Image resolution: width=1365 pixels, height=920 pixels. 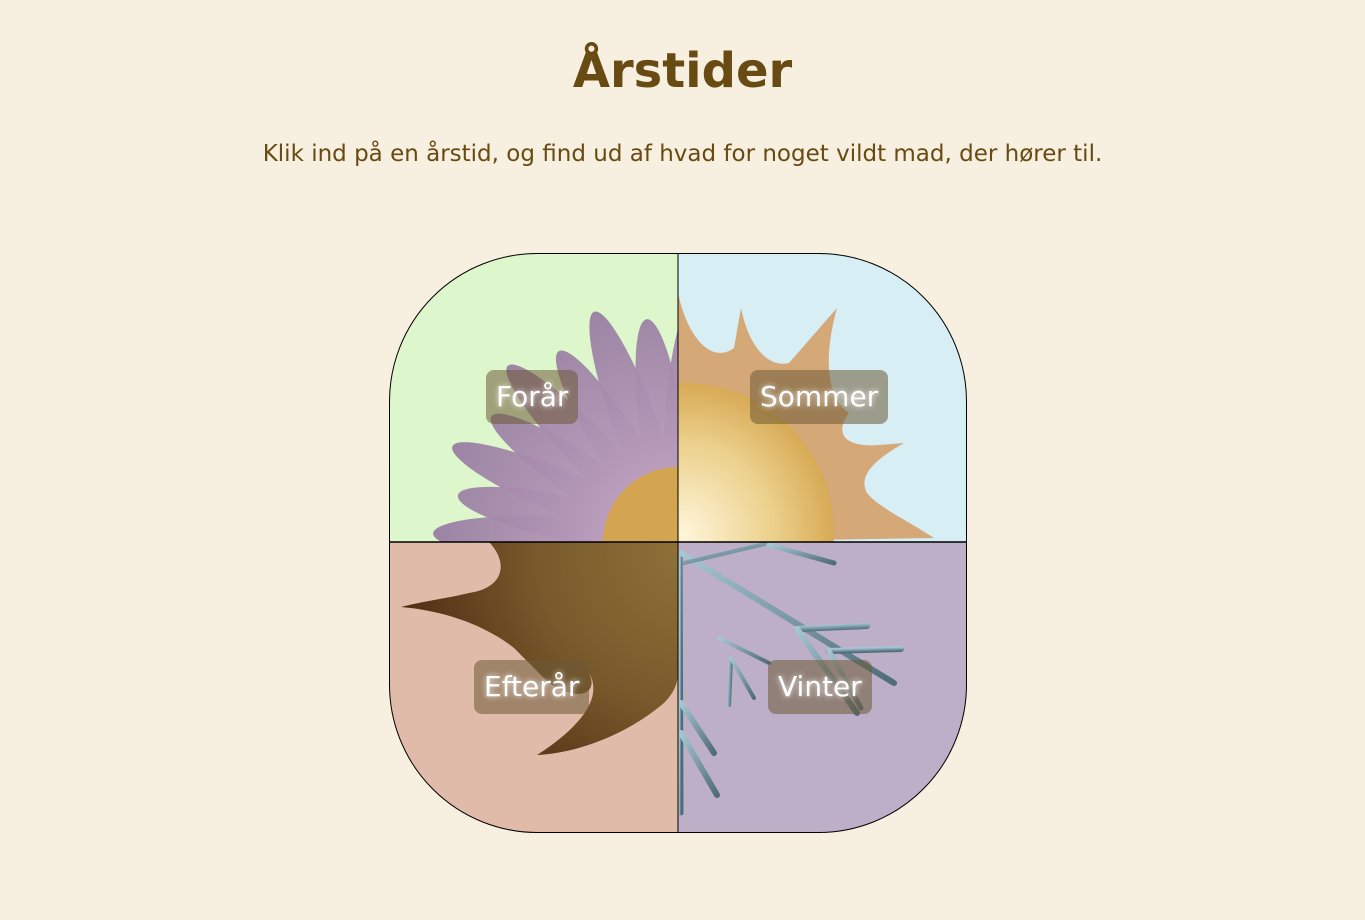 What do you see at coordinates (532, 687) in the screenshot?
I see `autumn-button: Efterår` at bounding box center [532, 687].